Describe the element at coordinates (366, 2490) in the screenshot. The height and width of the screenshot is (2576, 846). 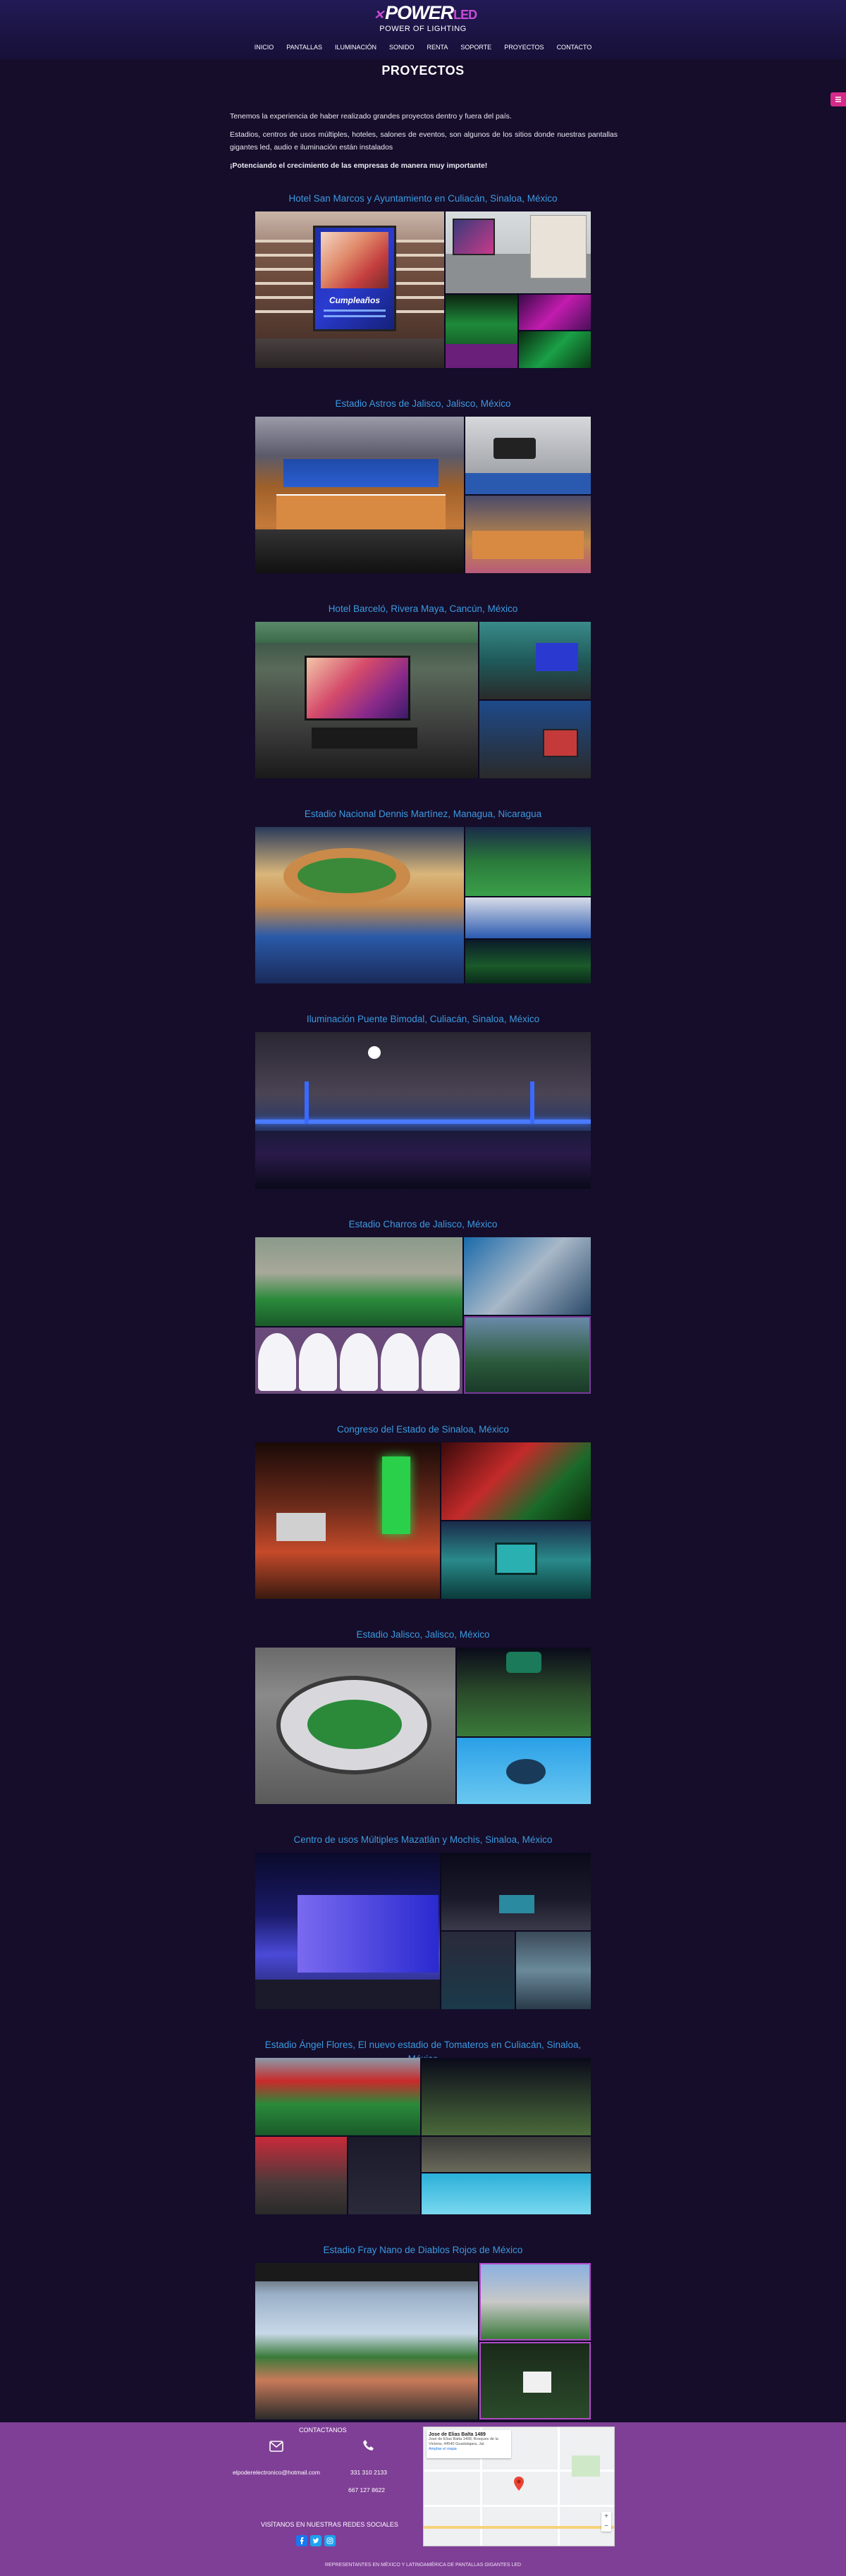
I see `contact-phone-2: 667 127 8622` at that location.